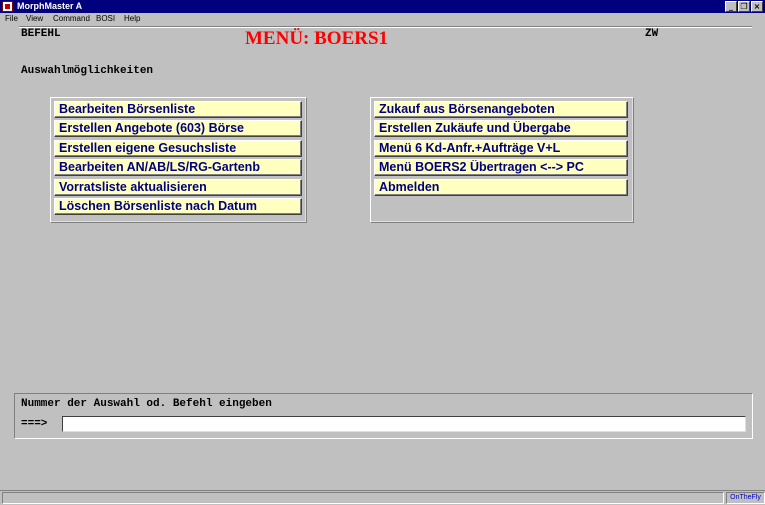  Describe the element at coordinates (178, 167) in the screenshot. I see `option-bearbeiten-gartenb: Bearbeiten AN/AB/LS/RG-Gartenb` at that location.